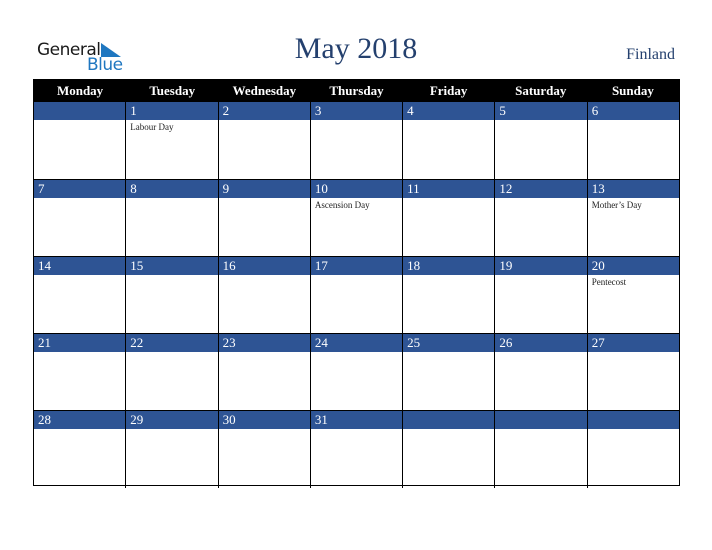  Describe the element at coordinates (80, 189) in the screenshot. I see `day-number-band: 7` at that location.